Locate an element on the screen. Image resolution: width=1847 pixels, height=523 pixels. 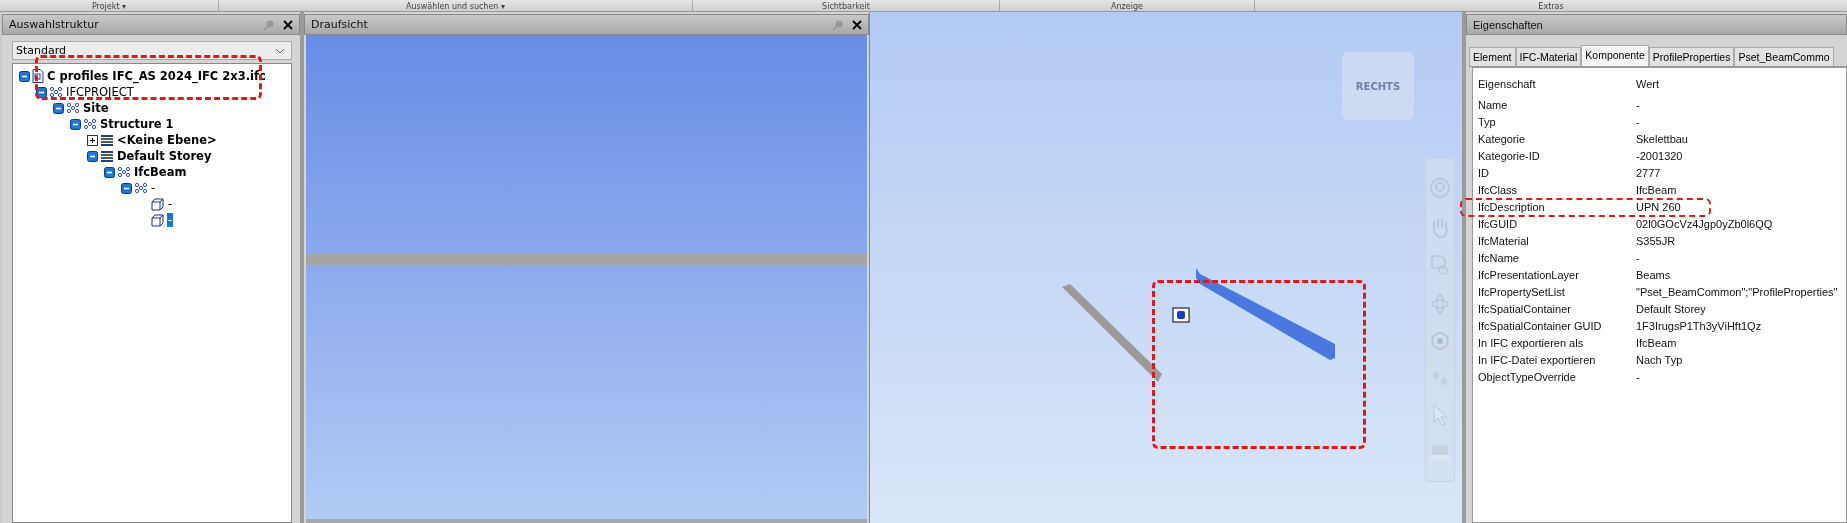
menu-tab: Anzeige is located at coordinates (1127, 6).